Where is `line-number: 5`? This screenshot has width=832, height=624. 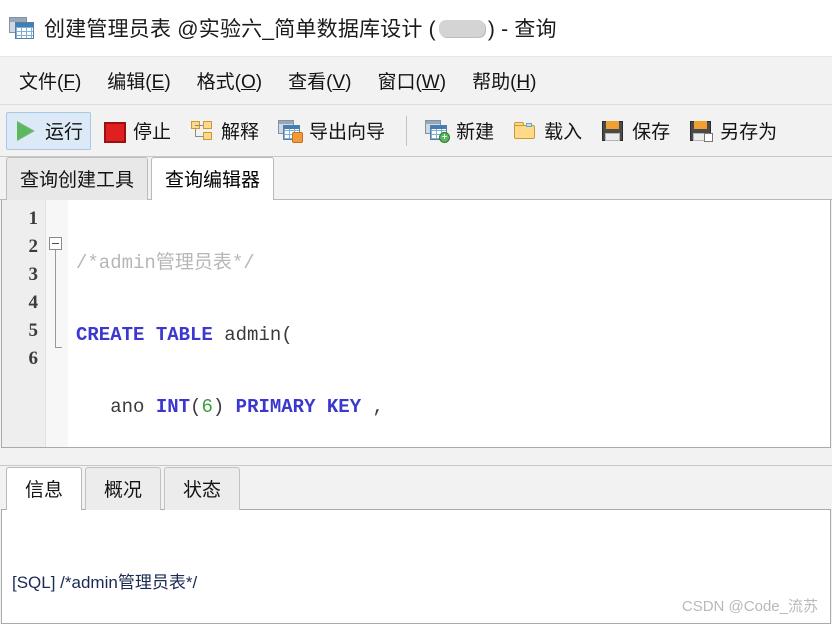
line-number: 5 is located at coordinates (33, 330).